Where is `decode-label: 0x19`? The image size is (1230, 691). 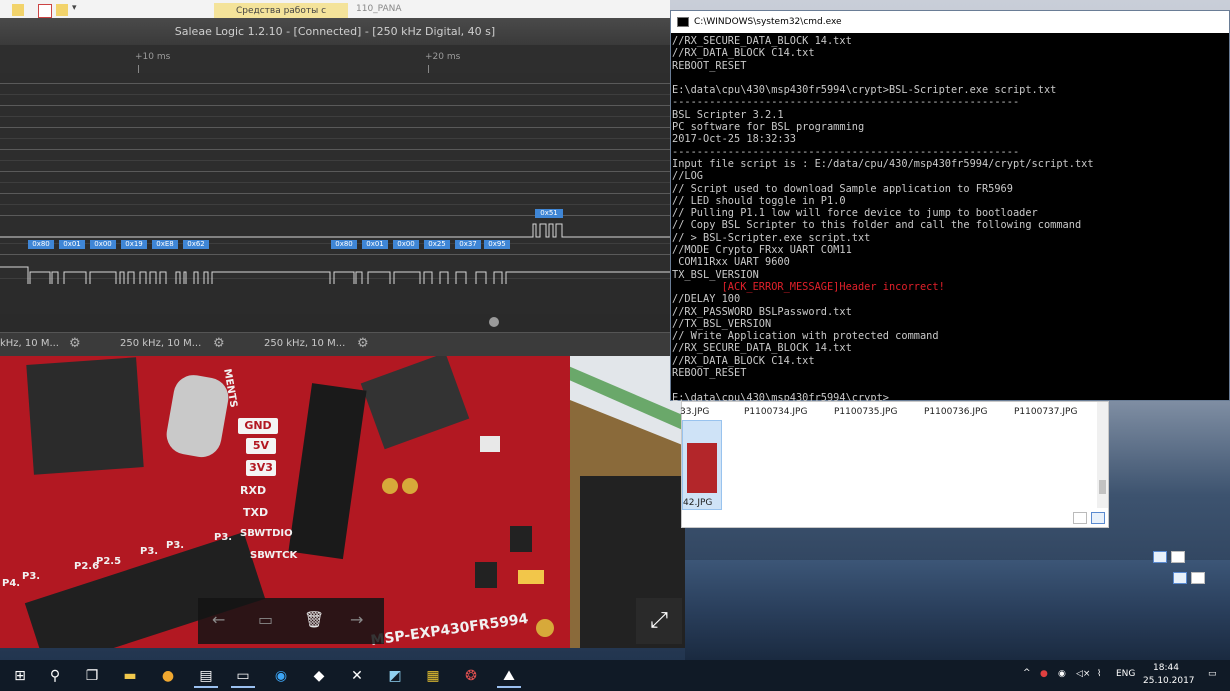 decode-label: 0x19 is located at coordinates (134, 244).